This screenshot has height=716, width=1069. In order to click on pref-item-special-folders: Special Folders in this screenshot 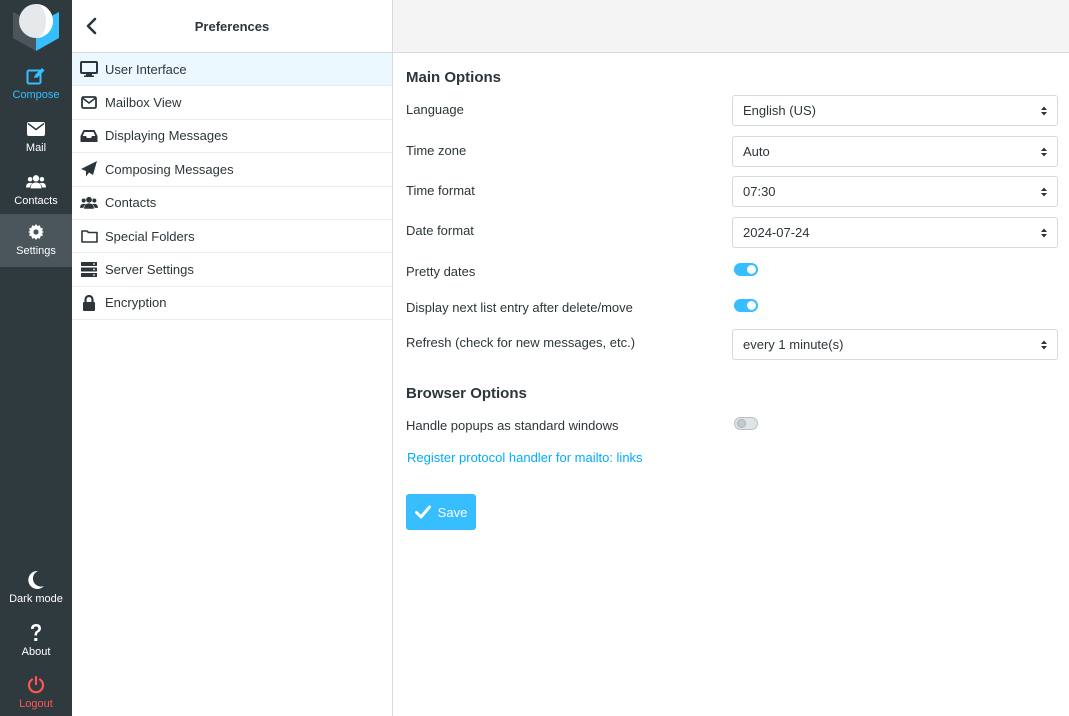, I will do `click(232, 237)`.